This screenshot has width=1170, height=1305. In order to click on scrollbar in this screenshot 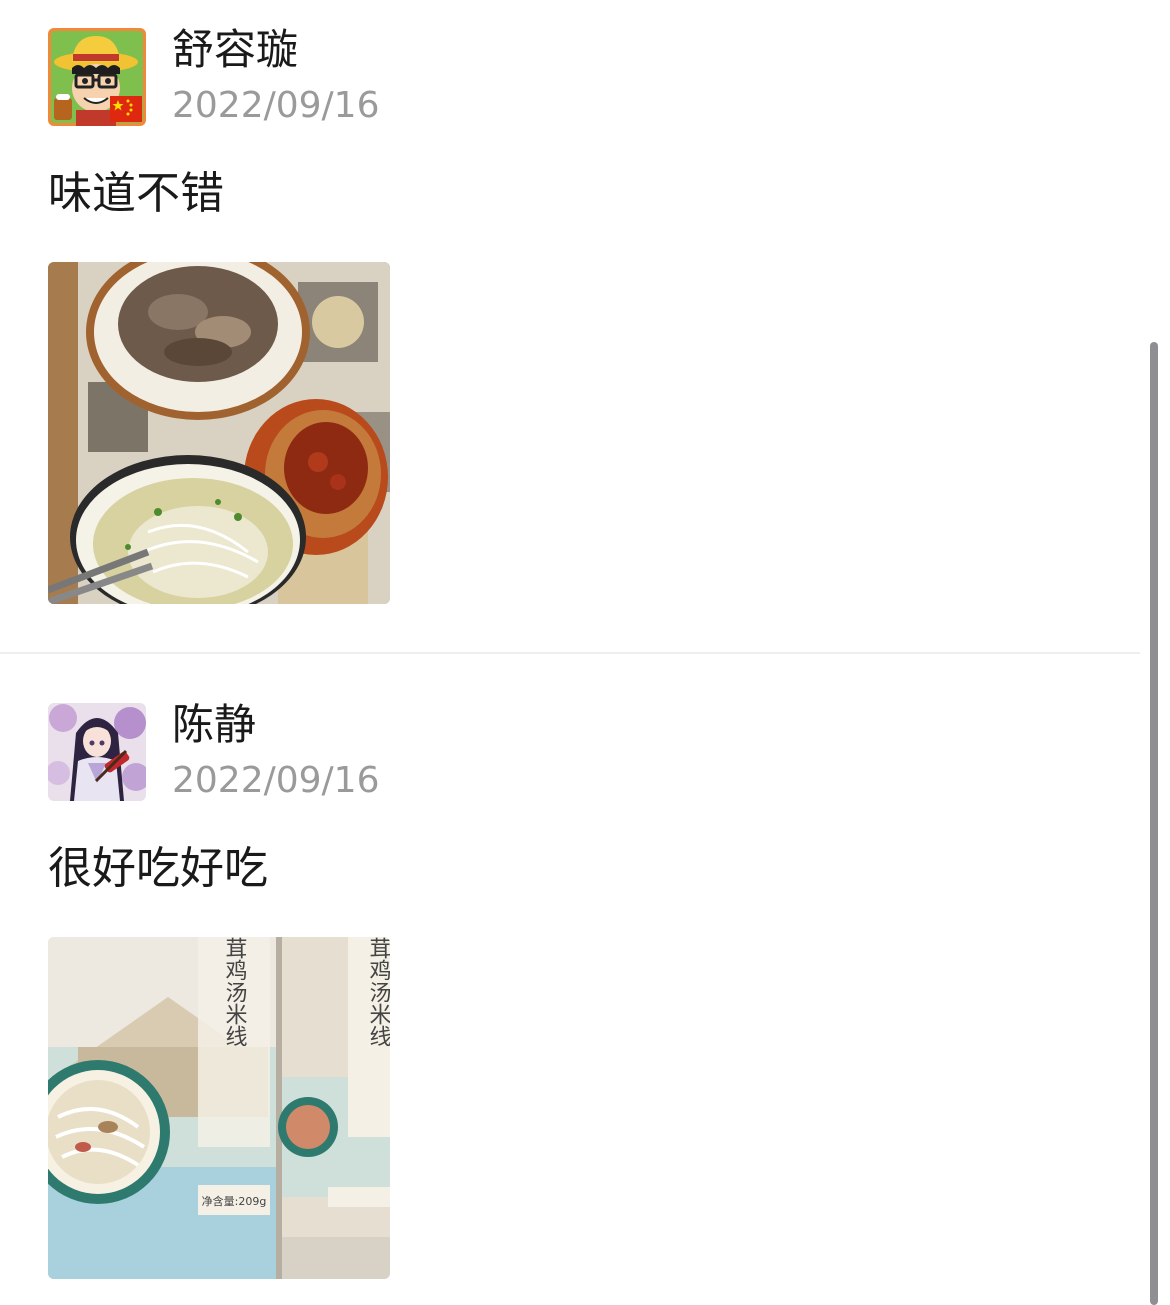, I will do `click(1154, 652)`.